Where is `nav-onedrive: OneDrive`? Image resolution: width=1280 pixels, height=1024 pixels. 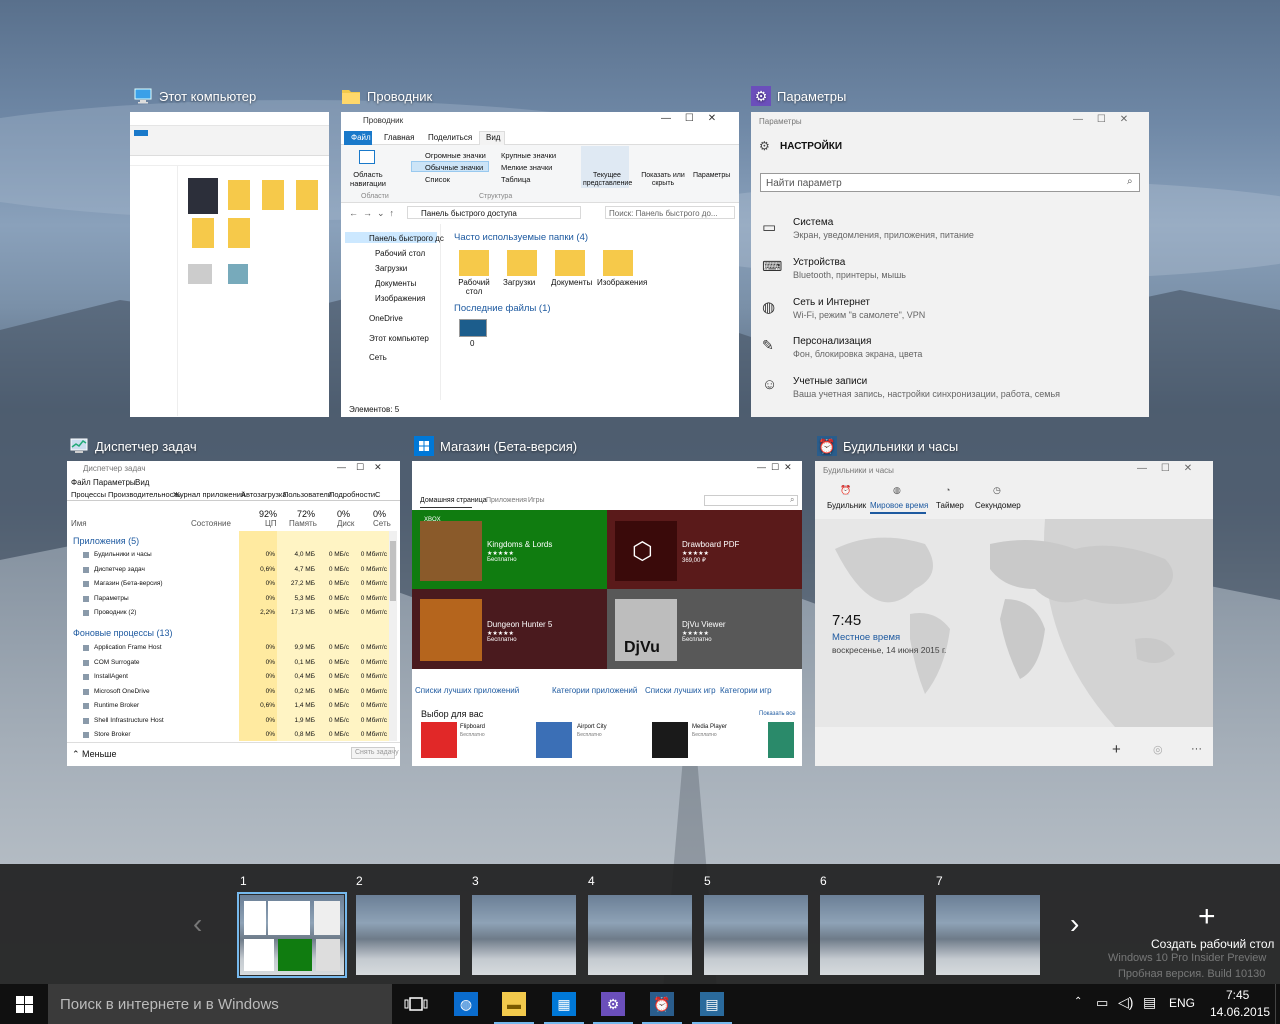
nav-onedrive: OneDrive is located at coordinates (386, 318).